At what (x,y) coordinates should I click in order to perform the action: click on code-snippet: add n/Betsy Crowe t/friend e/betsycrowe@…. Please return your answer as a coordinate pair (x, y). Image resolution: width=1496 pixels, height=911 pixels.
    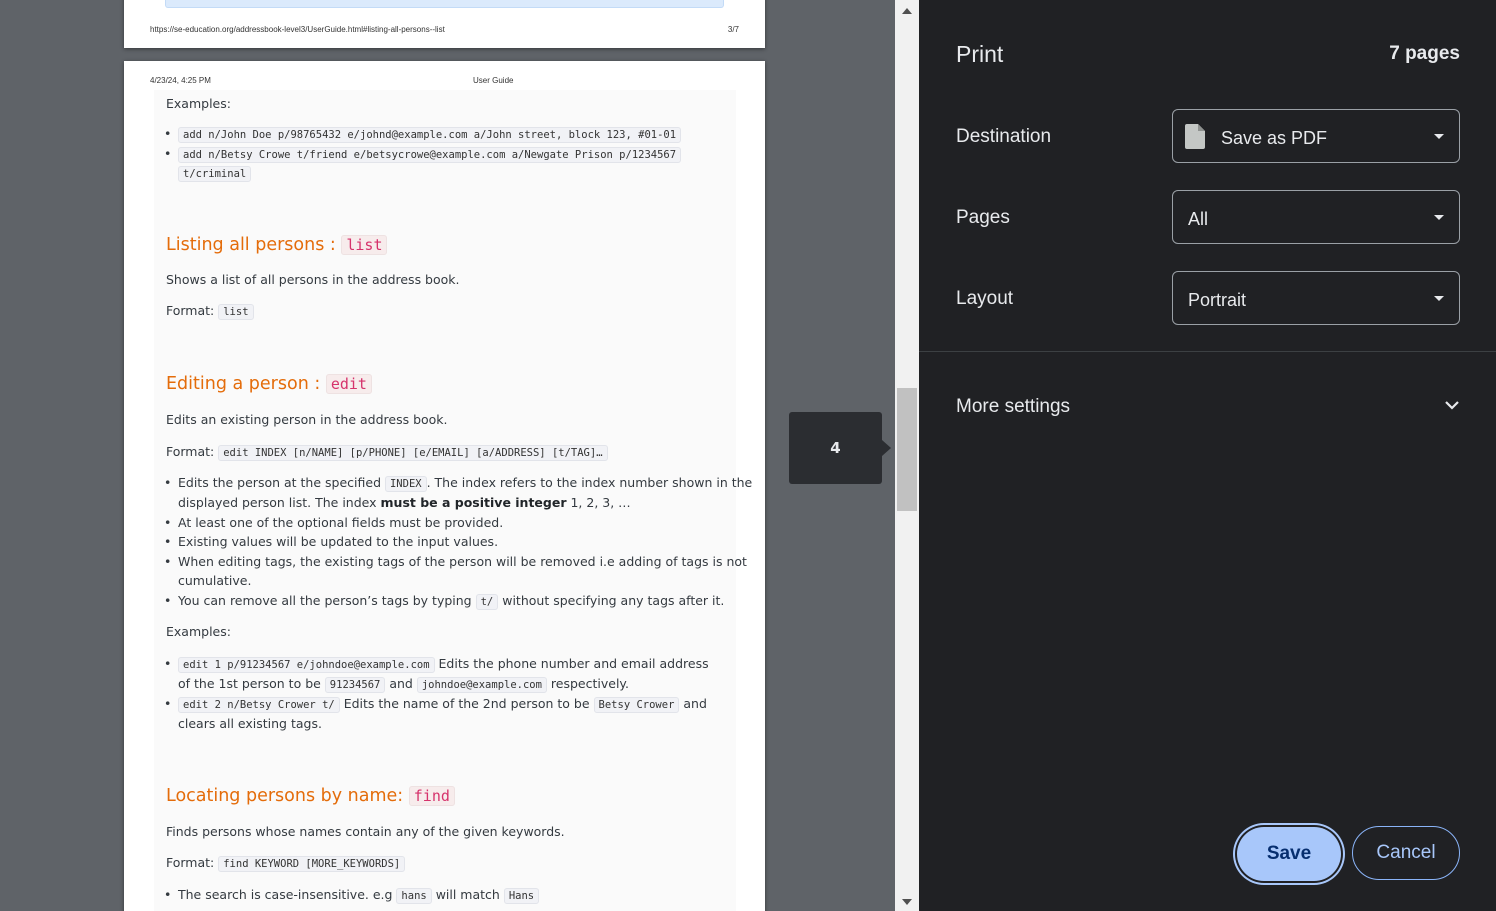
    Looking at the image, I should click on (430, 155).